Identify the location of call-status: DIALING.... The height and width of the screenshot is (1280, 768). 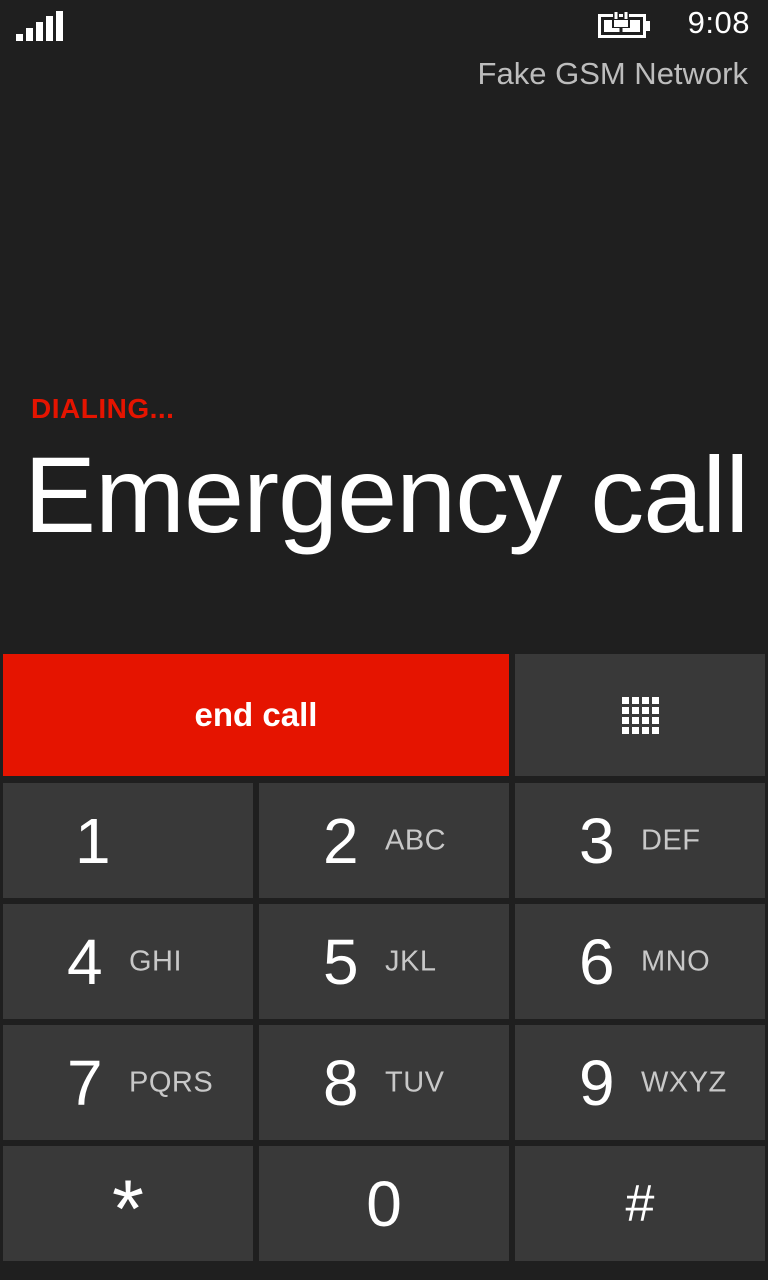
(103, 408).